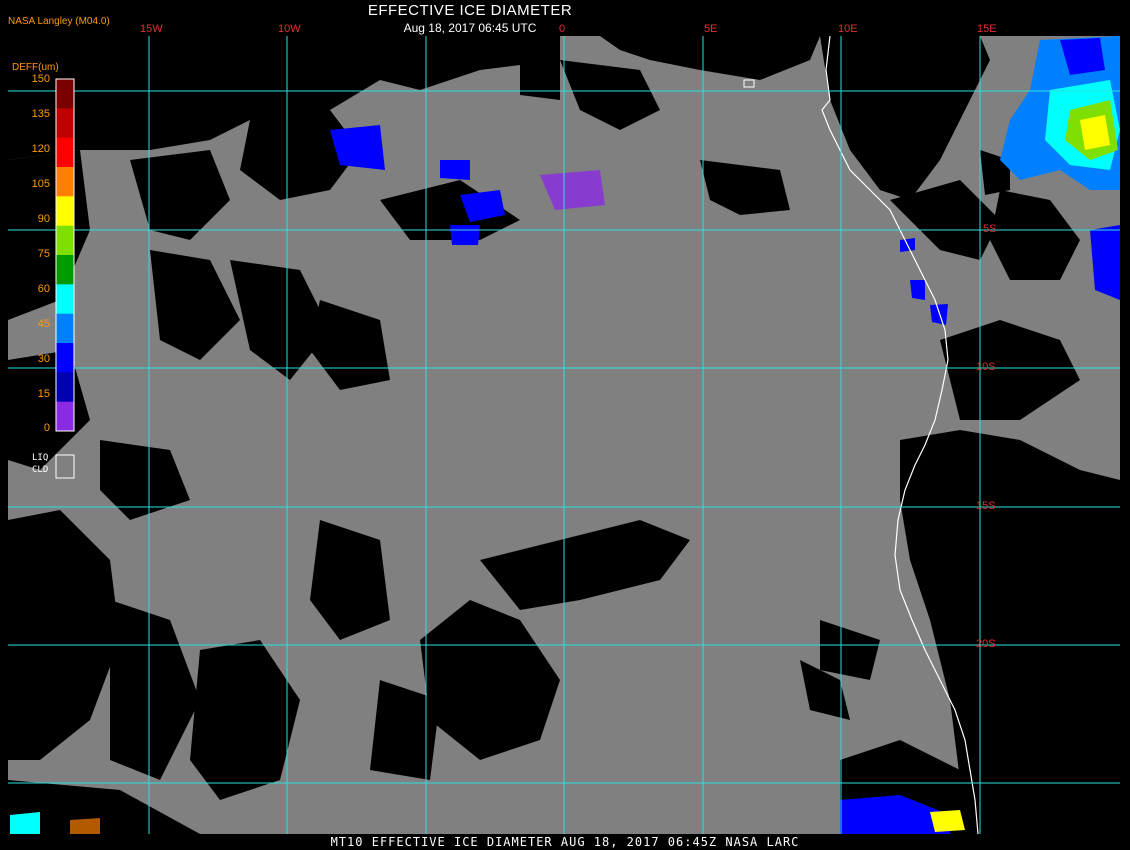 The image size is (1130, 850). I want to click on legend-tick: 30, so click(43, 359).